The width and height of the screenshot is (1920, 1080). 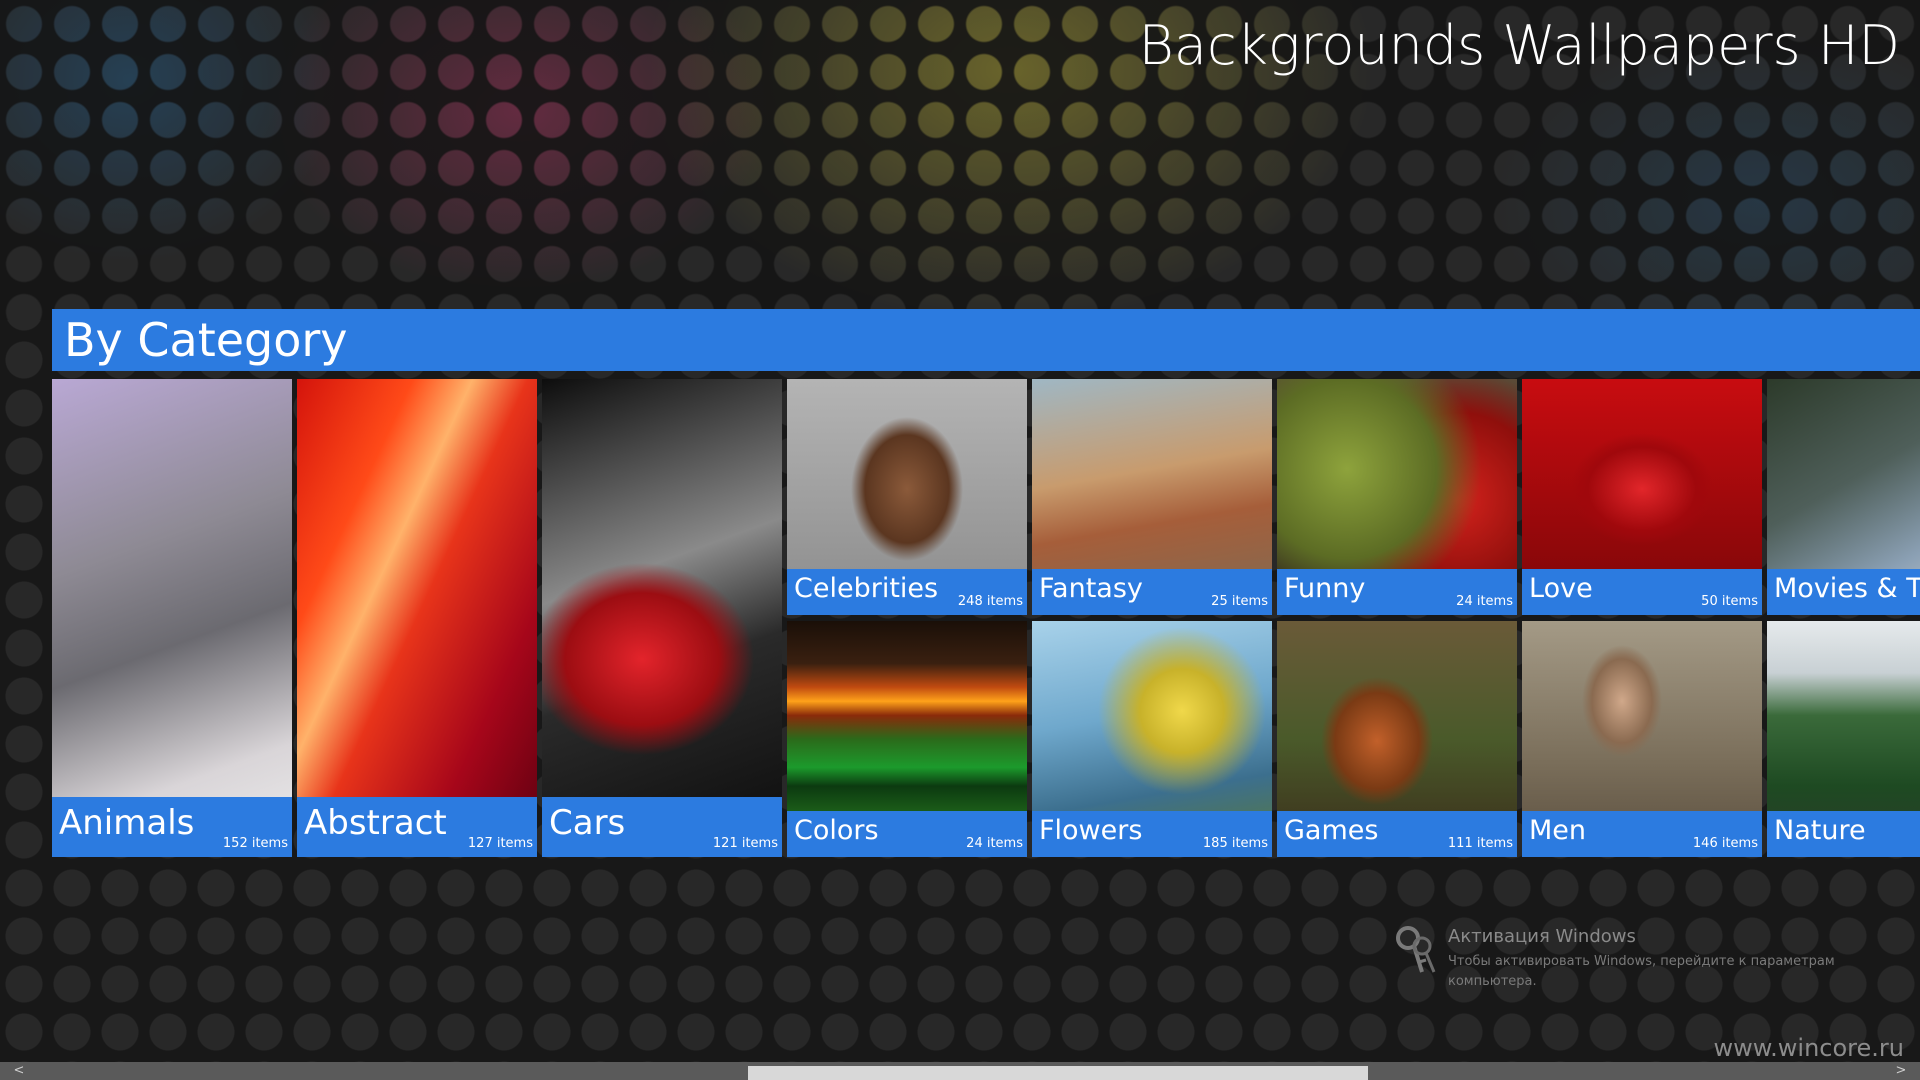 What do you see at coordinates (375, 823) in the screenshot?
I see `tile-name: Abstract` at bounding box center [375, 823].